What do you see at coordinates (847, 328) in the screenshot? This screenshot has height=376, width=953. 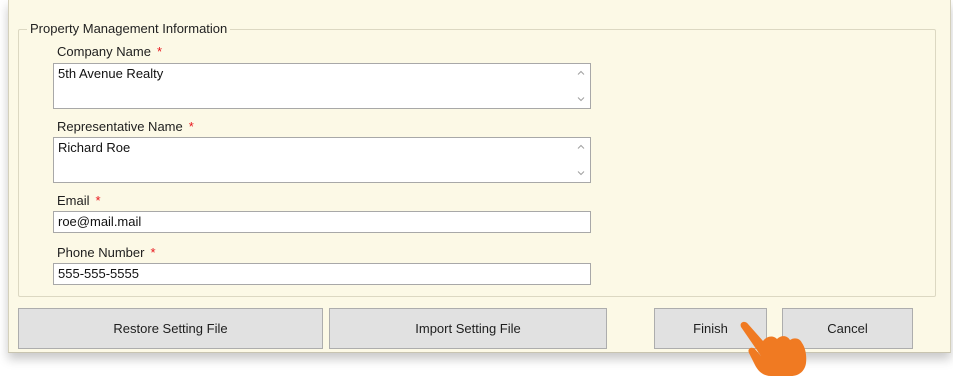 I see `cancel-label: Cancel` at bounding box center [847, 328].